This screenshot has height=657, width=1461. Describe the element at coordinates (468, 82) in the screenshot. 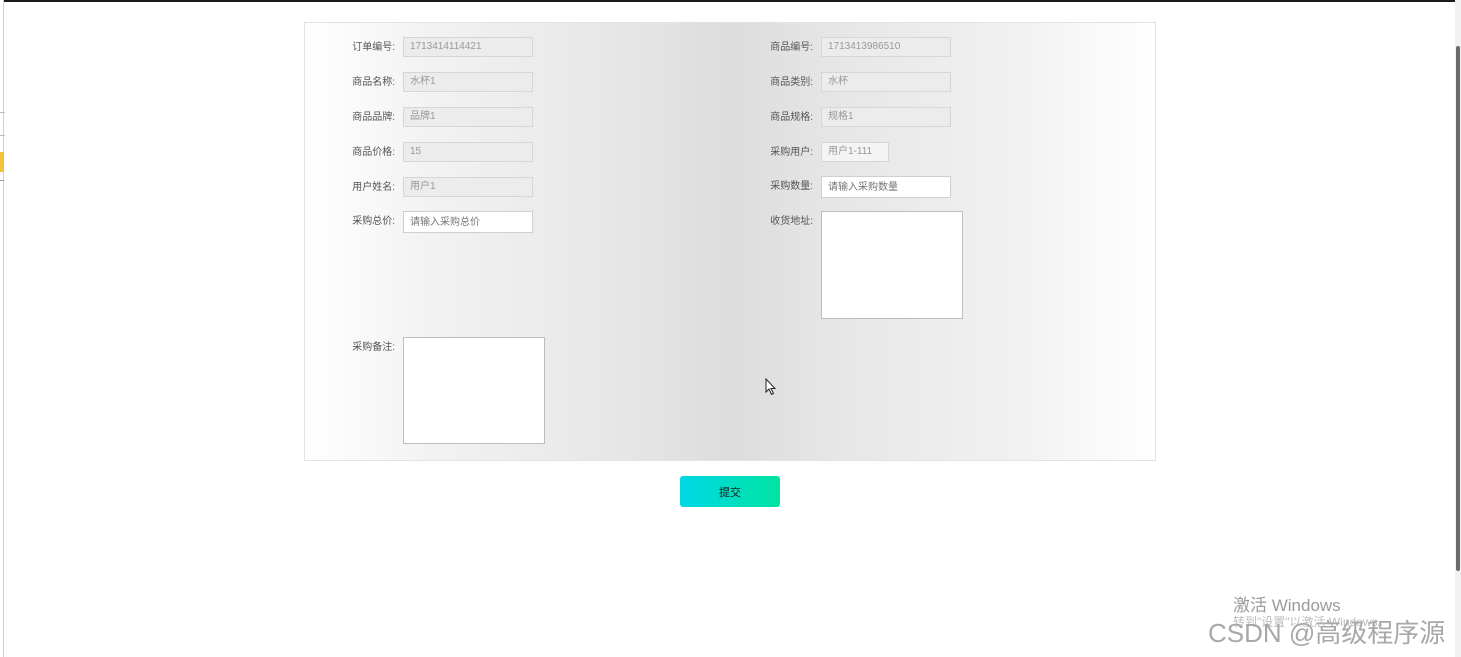

I see `product-name-field: 水杯1` at that location.